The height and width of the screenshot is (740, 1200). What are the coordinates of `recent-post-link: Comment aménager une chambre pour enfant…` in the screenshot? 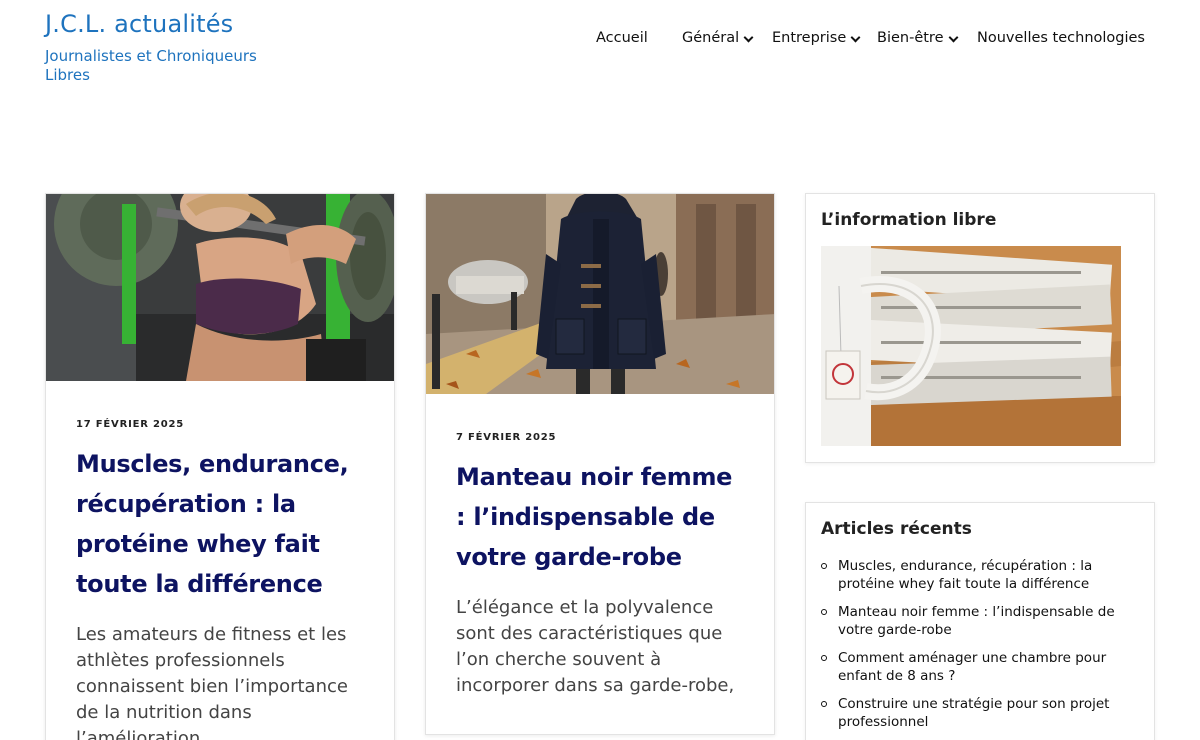 It's located at (980, 667).